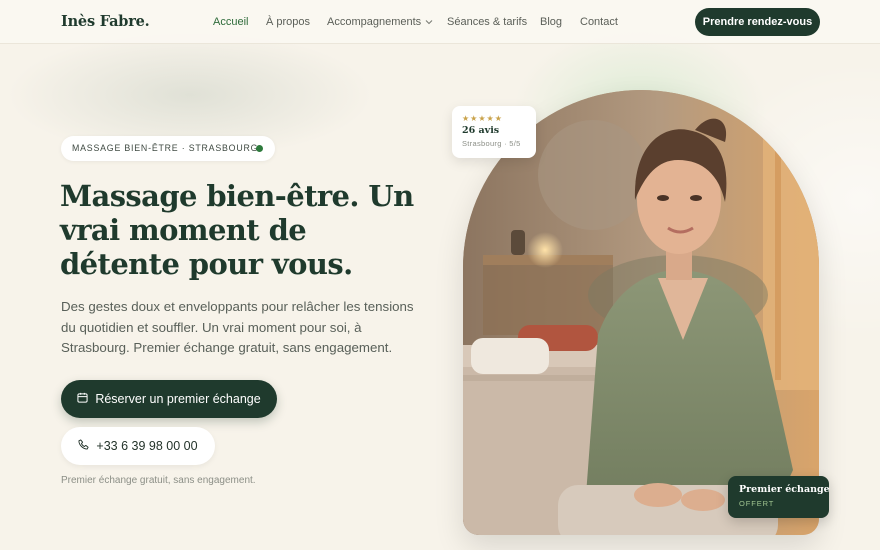 This screenshot has height=550, width=880. I want to click on nav-link-label: Accompagnements, so click(374, 22).